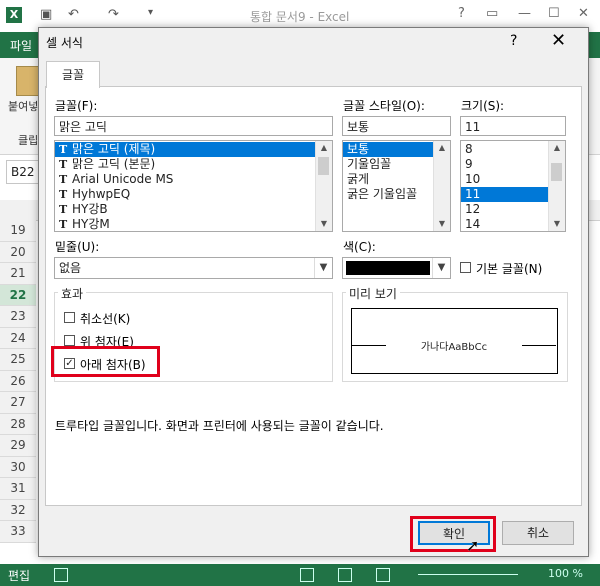 This screenshot has width=600, height=586. I want to click on row-header: 22, so click(18, 295).